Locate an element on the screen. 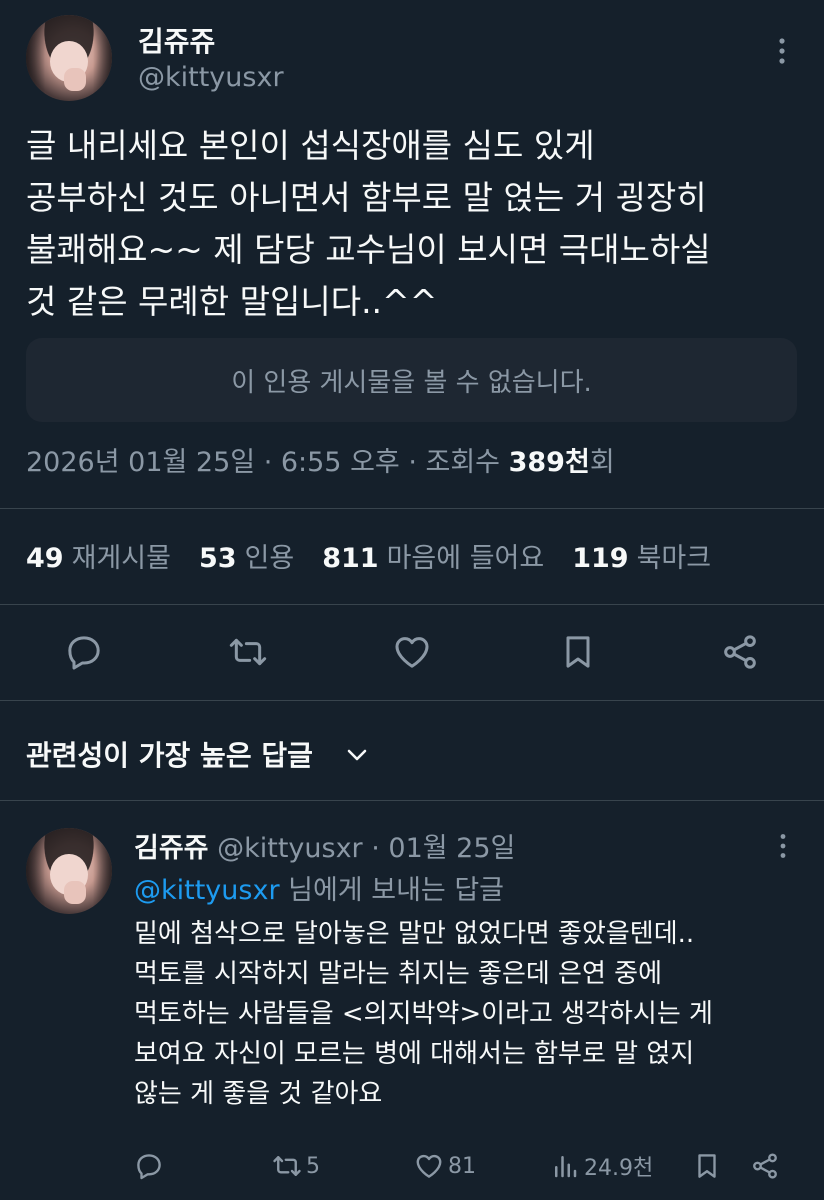 This screenshot has width=824, height=1200. reply-like-button: 81 is located at coordinates (445, 1166).